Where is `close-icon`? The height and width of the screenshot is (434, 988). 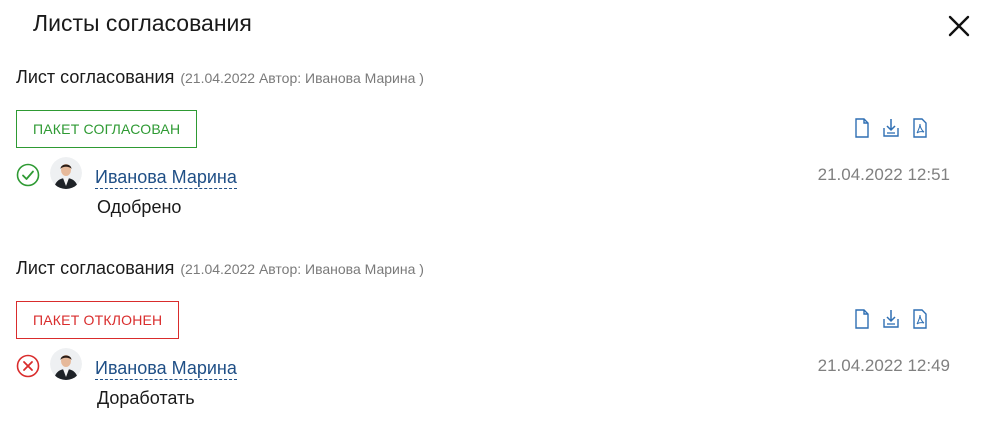 close-icon is located at coordinates (959, 26).